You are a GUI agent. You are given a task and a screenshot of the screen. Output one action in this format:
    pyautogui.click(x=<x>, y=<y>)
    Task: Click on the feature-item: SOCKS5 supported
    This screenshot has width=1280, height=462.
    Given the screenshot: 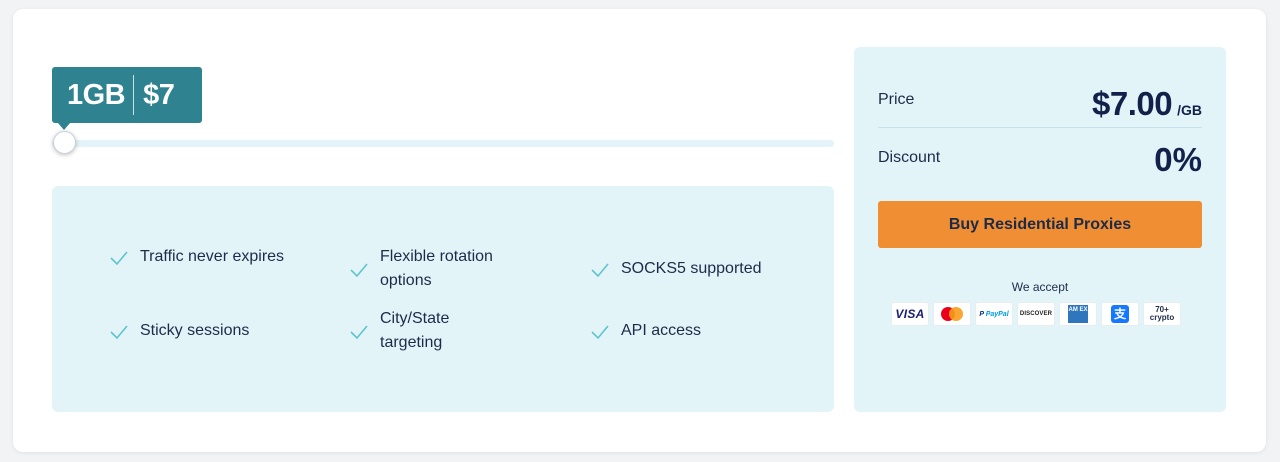 What is the action you would take?
    pyautogui.click(x=695, y=269)
    